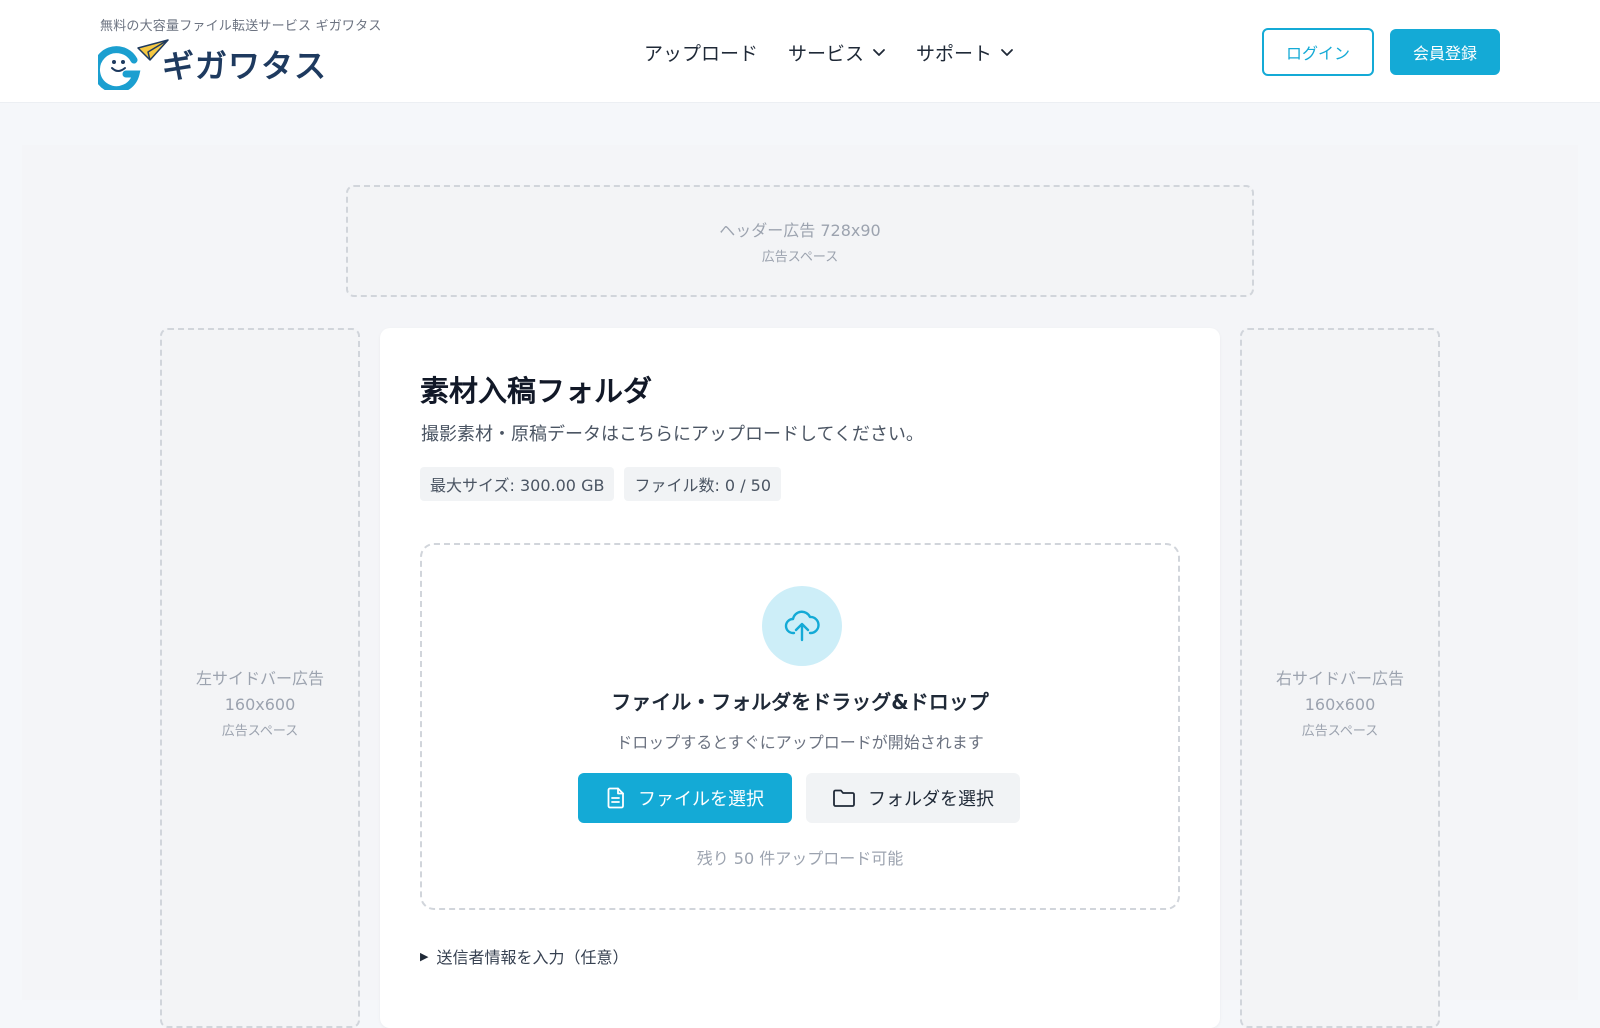  Describe the element at coordinates (802, 626) in the screenshot. I see `cloud-upload-icon` at that location.